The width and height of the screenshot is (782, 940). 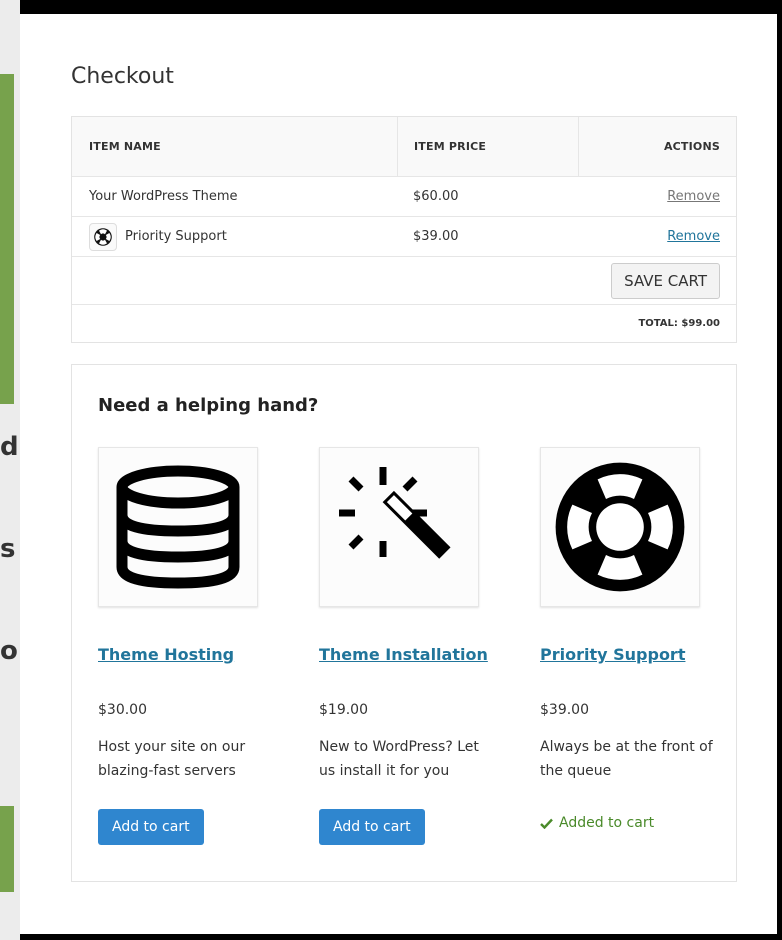 What do you see at coordinates (404, 197) in the screenshot?
I see `table-row: Your WordPress Theme $60.00 Remove` at bounding box center [404, 197].